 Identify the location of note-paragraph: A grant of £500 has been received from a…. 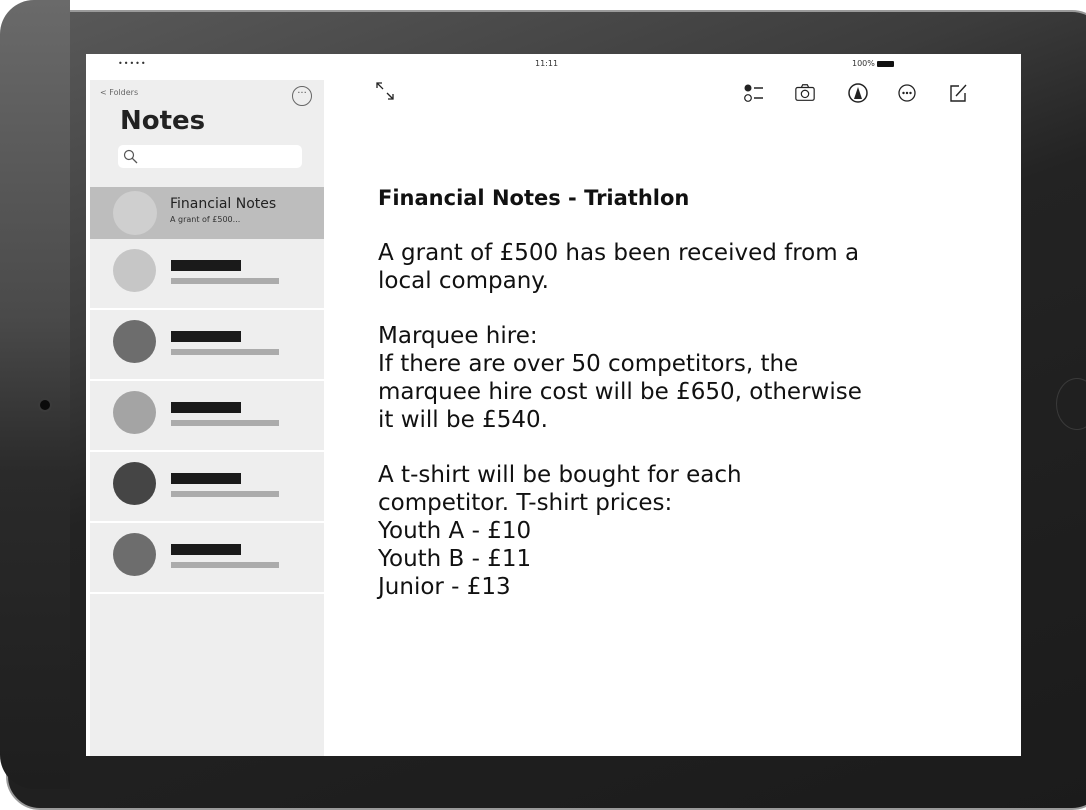
(619, 267).